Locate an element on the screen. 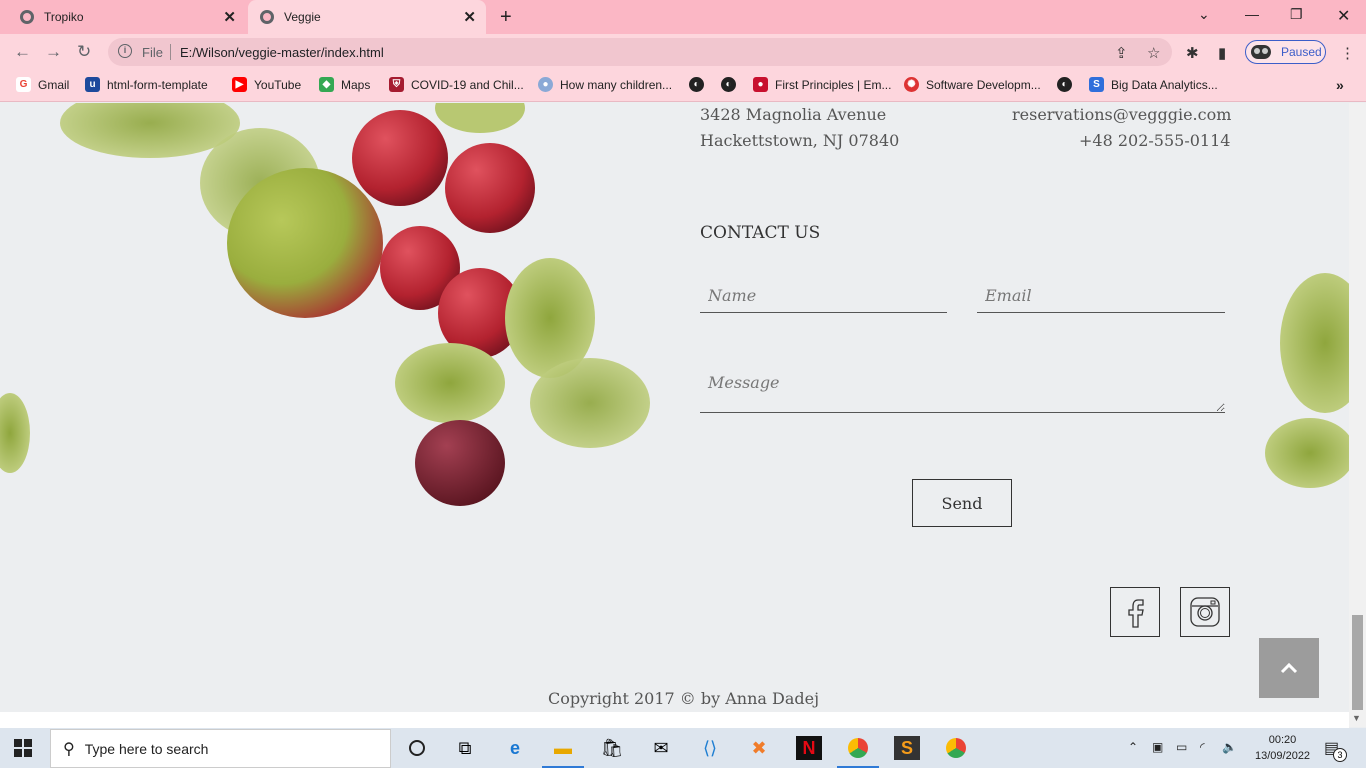 This screenshot has width=1366, height=768. bookmark-globe-1: ◐ is located at coordinates (700, 84).